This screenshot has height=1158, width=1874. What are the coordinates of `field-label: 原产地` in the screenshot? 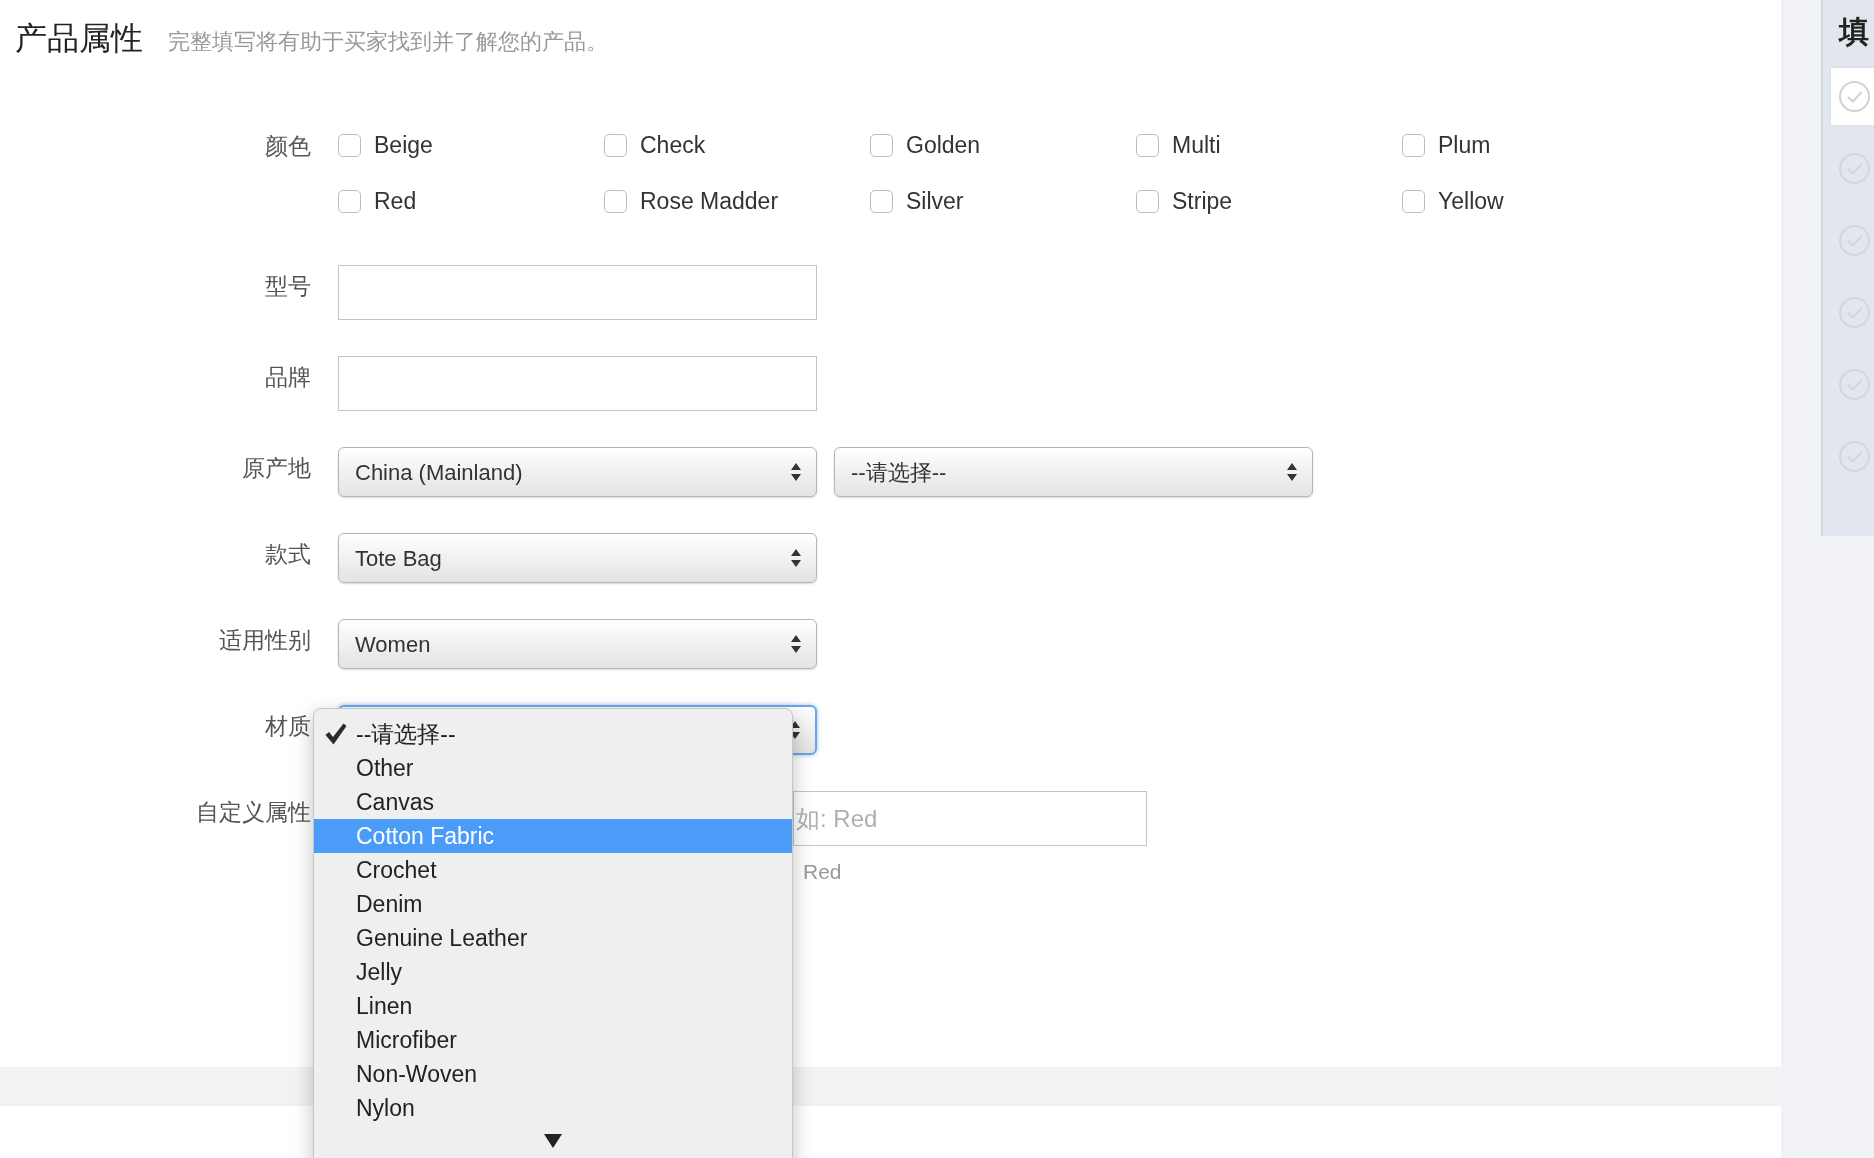 It's located at (276, 468).